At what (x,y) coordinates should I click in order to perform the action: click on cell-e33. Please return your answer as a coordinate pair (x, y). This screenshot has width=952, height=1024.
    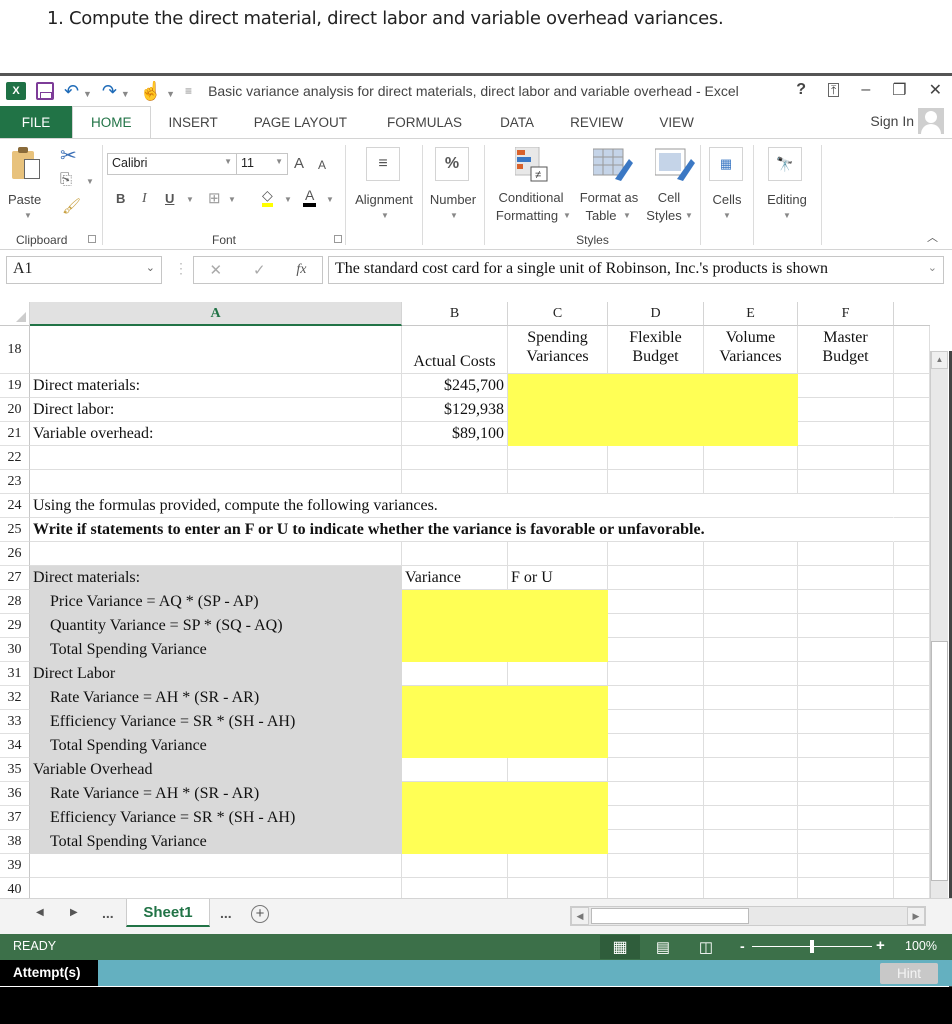
    Looking at the image, I should click on (751, 722).